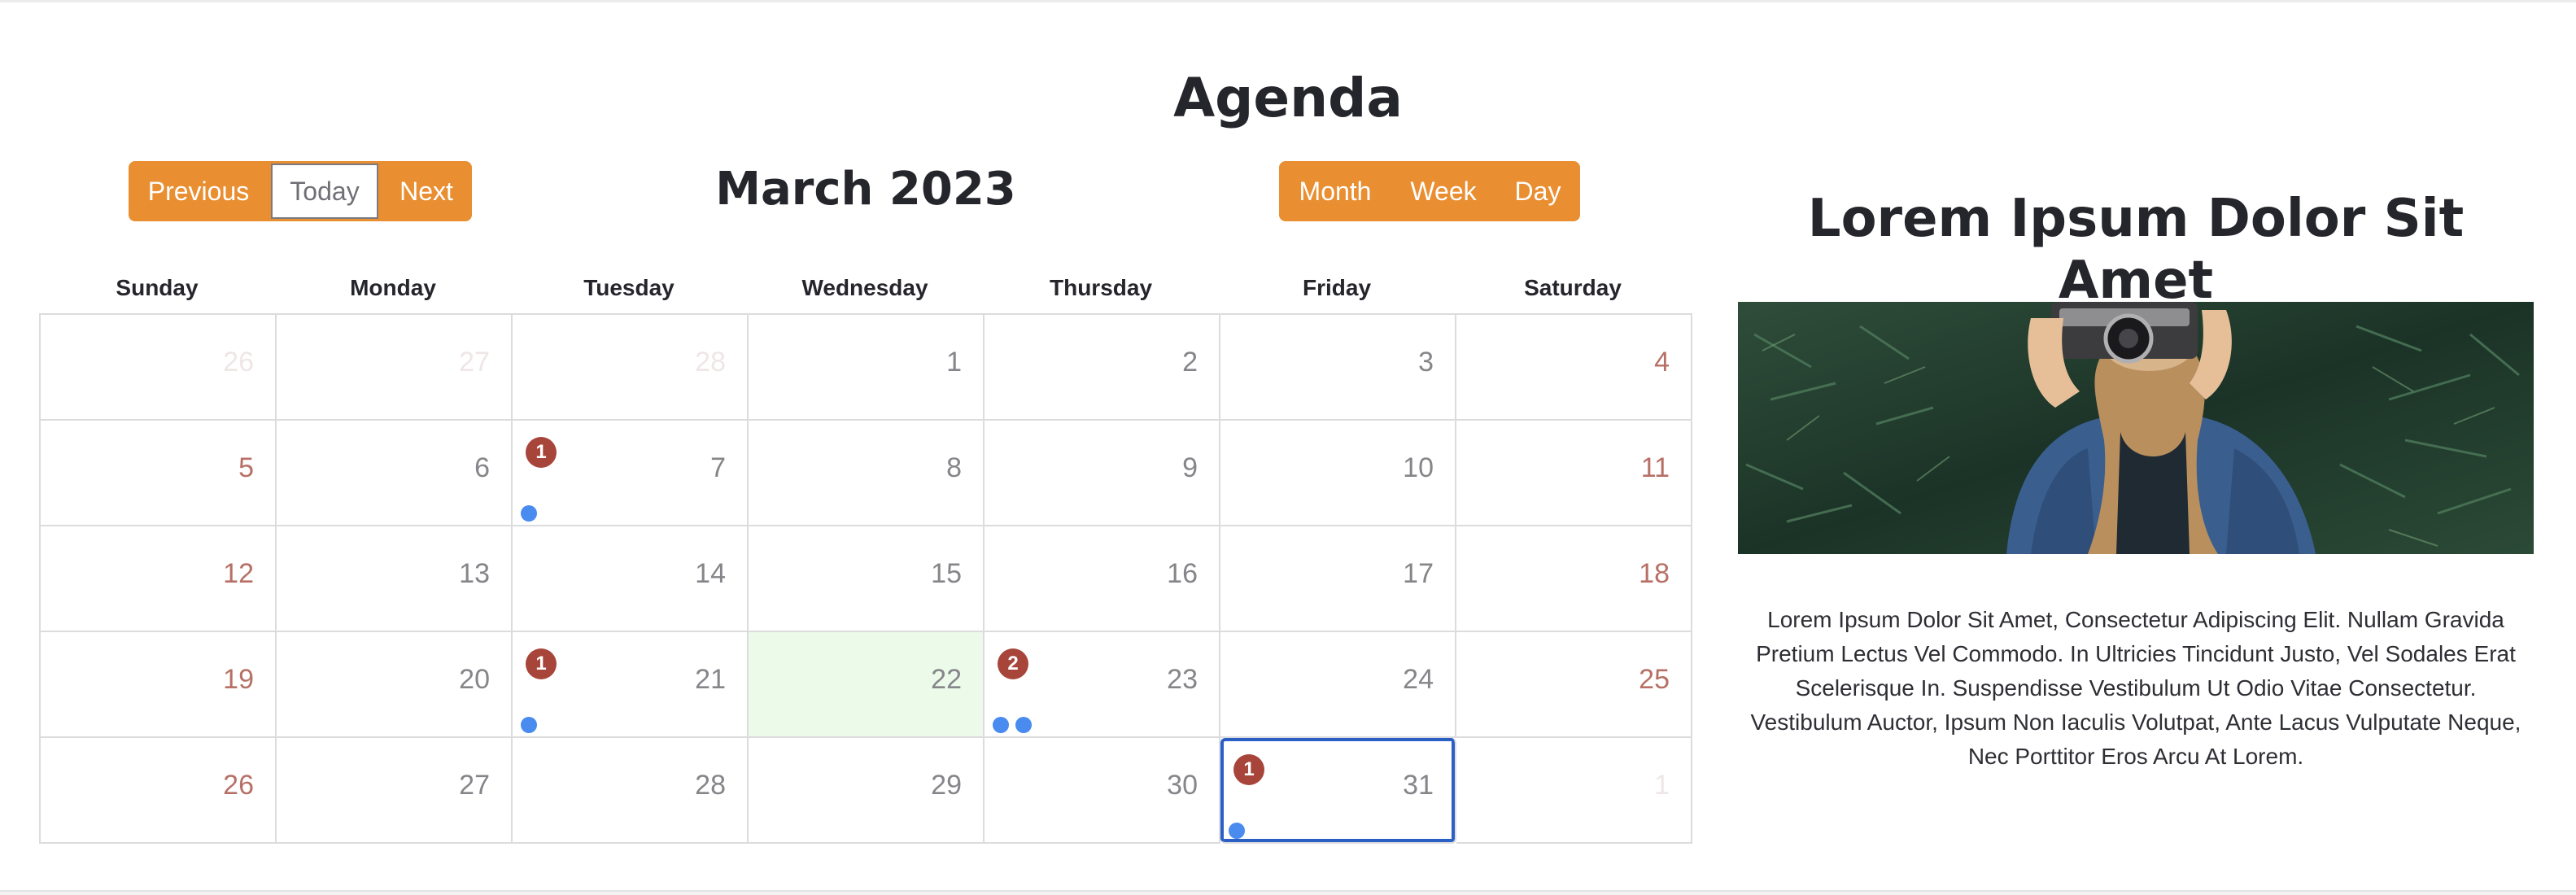 The height and width of the screenshot is (895, 2576). I want to click on day-view-button: Day, so click(1537, 191).